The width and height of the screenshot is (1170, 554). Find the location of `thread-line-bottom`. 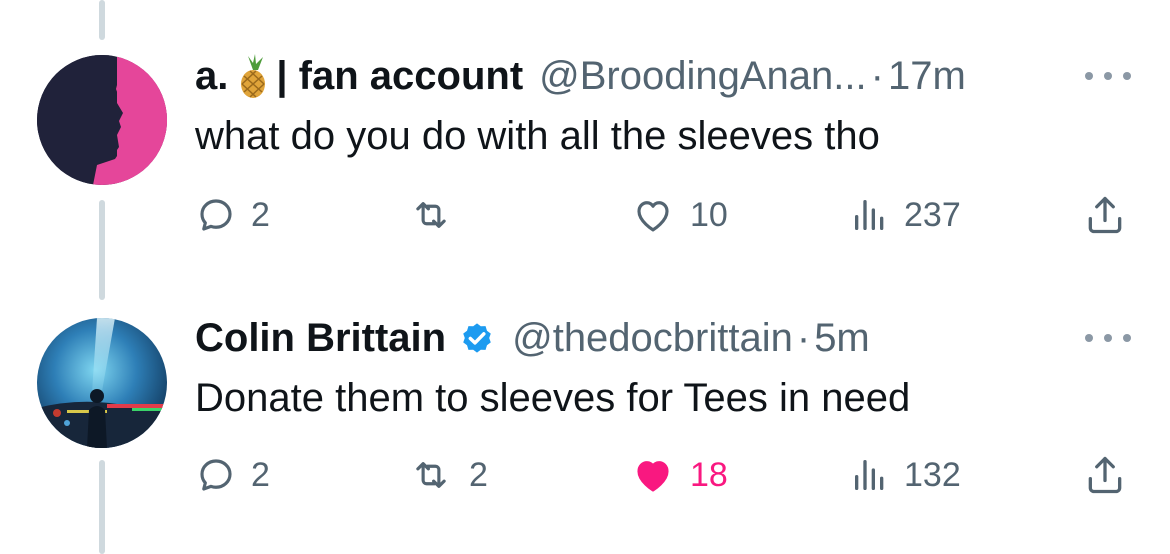

thread-line-bottom is located at coordinates (102, 507).